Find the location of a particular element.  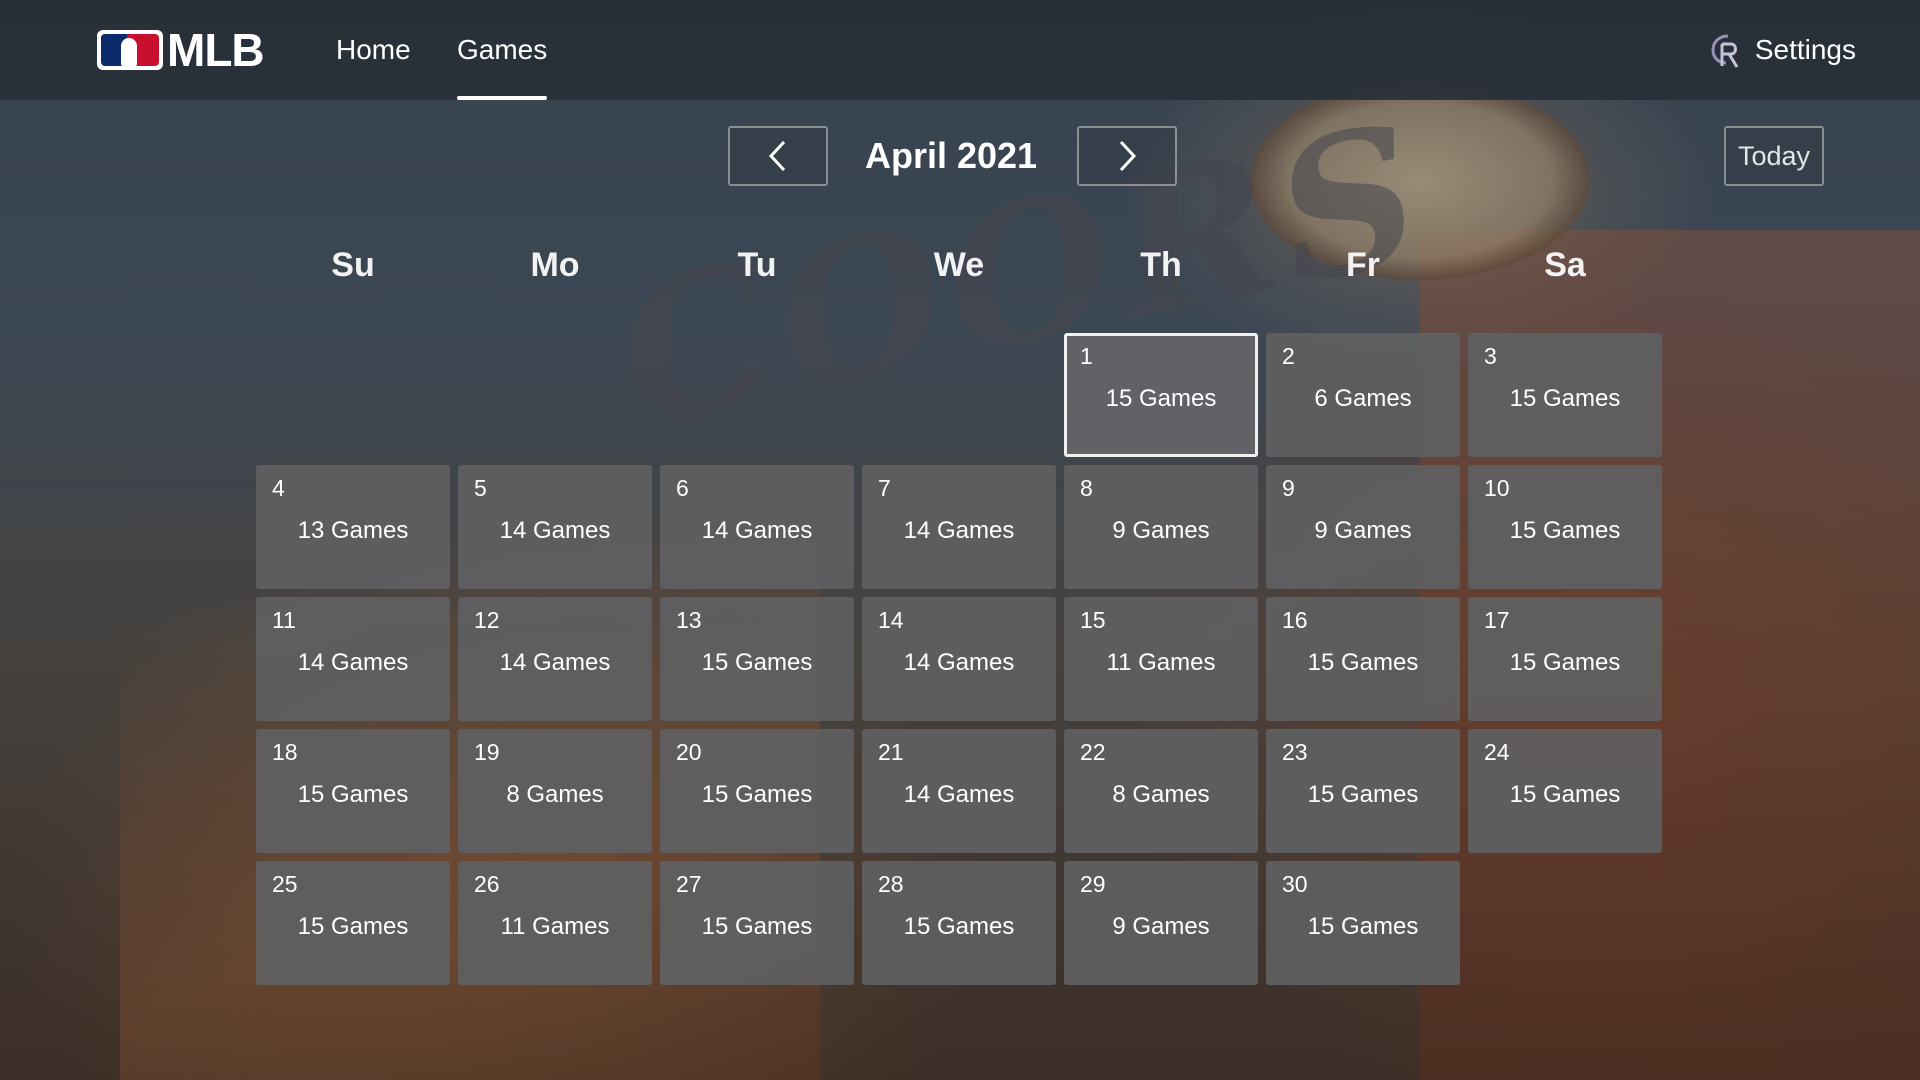

mlb-batter-icon is located at coordinates (130, 50).